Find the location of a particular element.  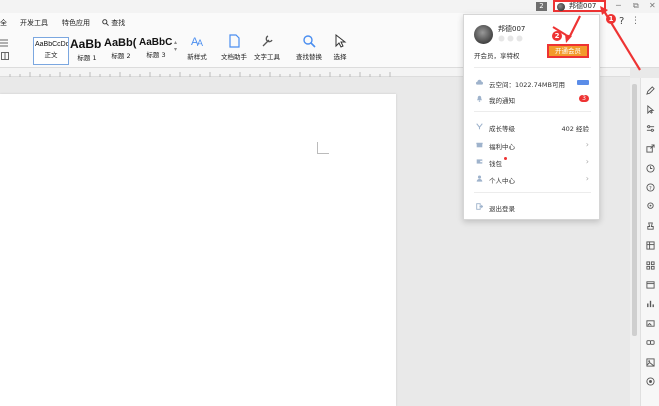

style-heading-1: AaBb 标题 1 is located at coordinates (87, 51).